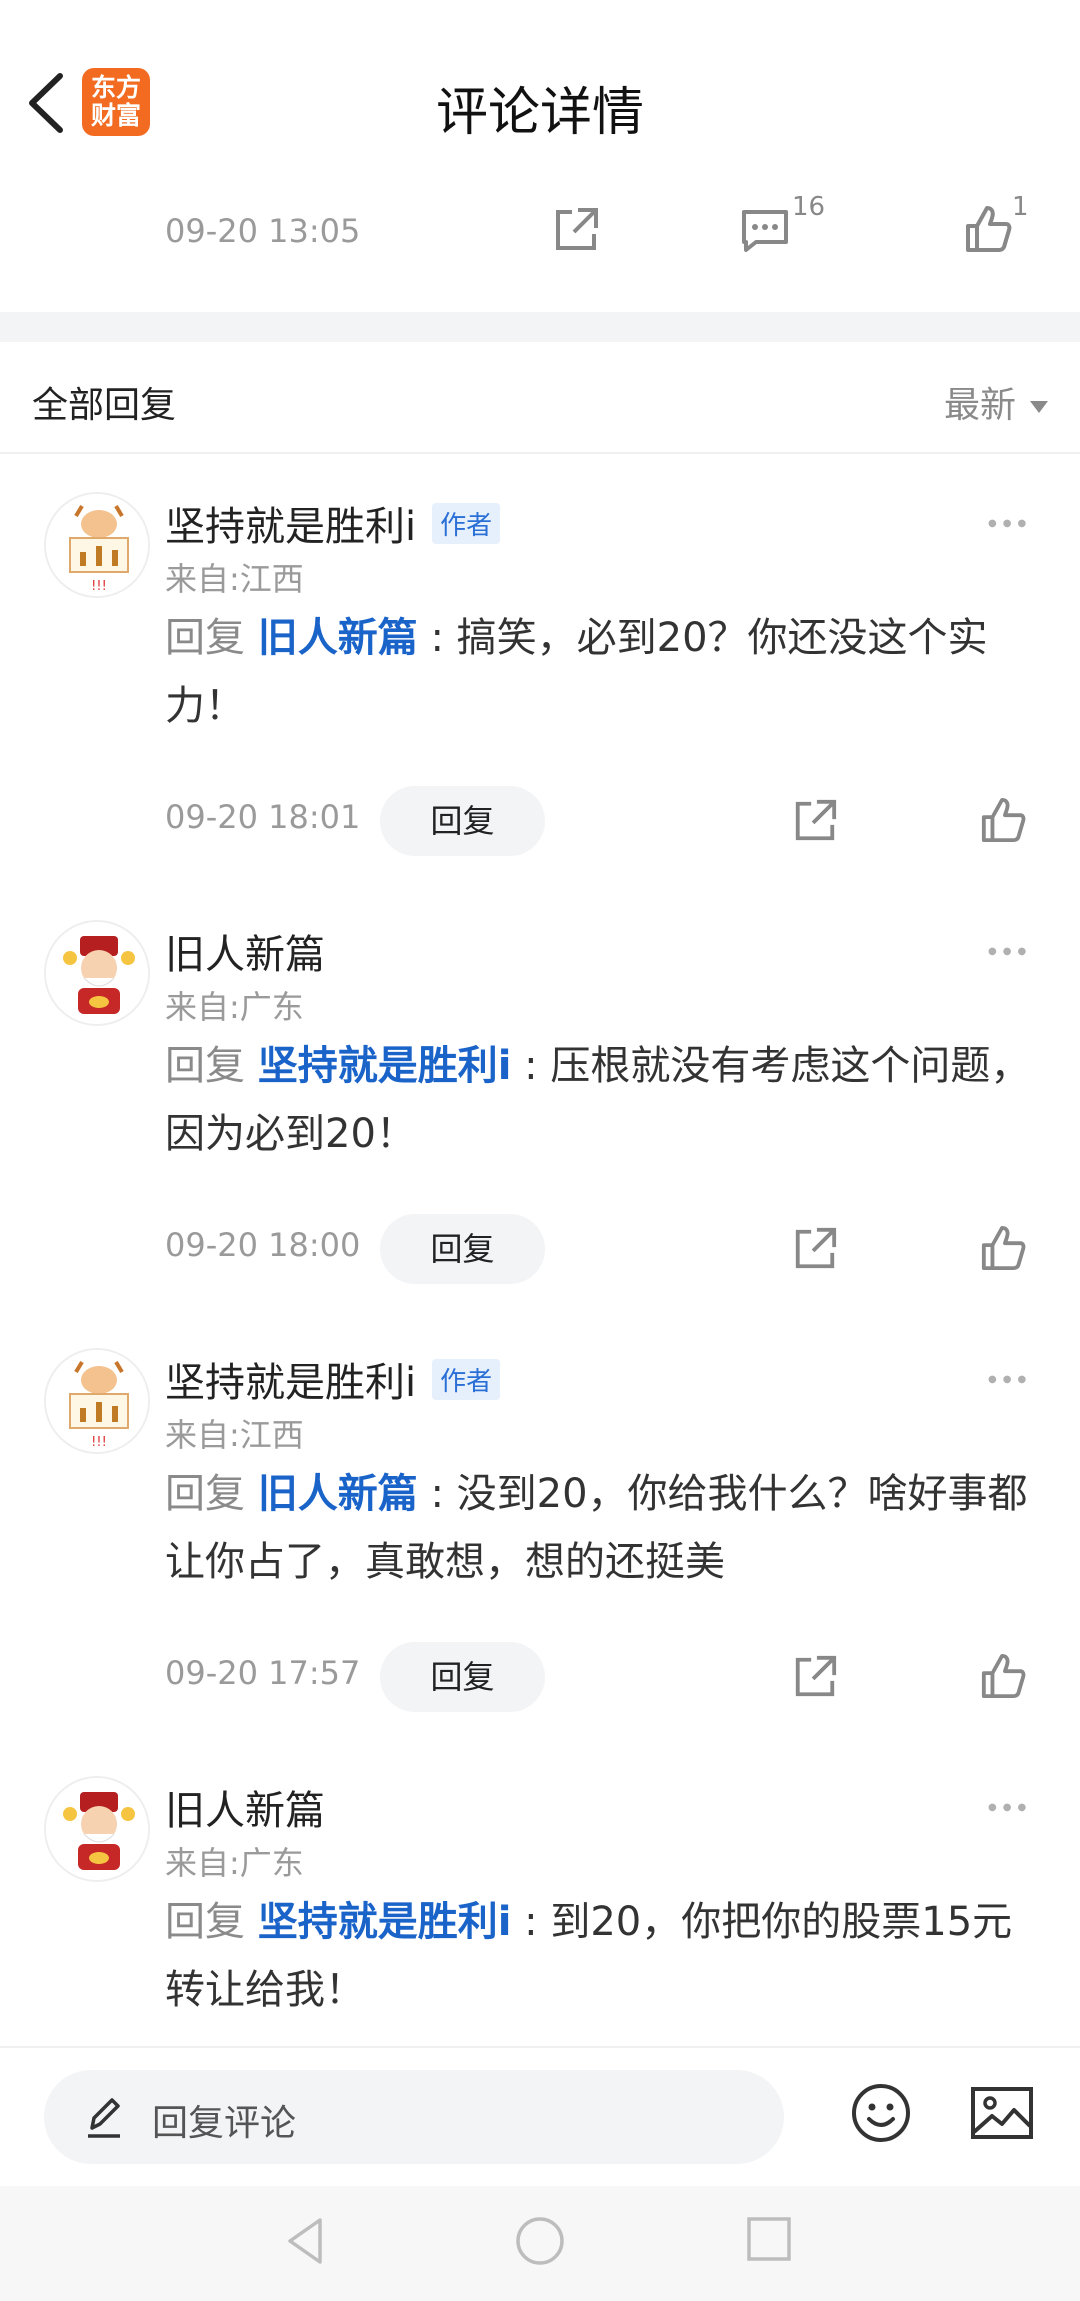 This screenshot has width=1080, height=2301. What do you see at coordinates (104, 2118) in the screenshot?
I see `pen-icon` at bounding box center [104, 2118].